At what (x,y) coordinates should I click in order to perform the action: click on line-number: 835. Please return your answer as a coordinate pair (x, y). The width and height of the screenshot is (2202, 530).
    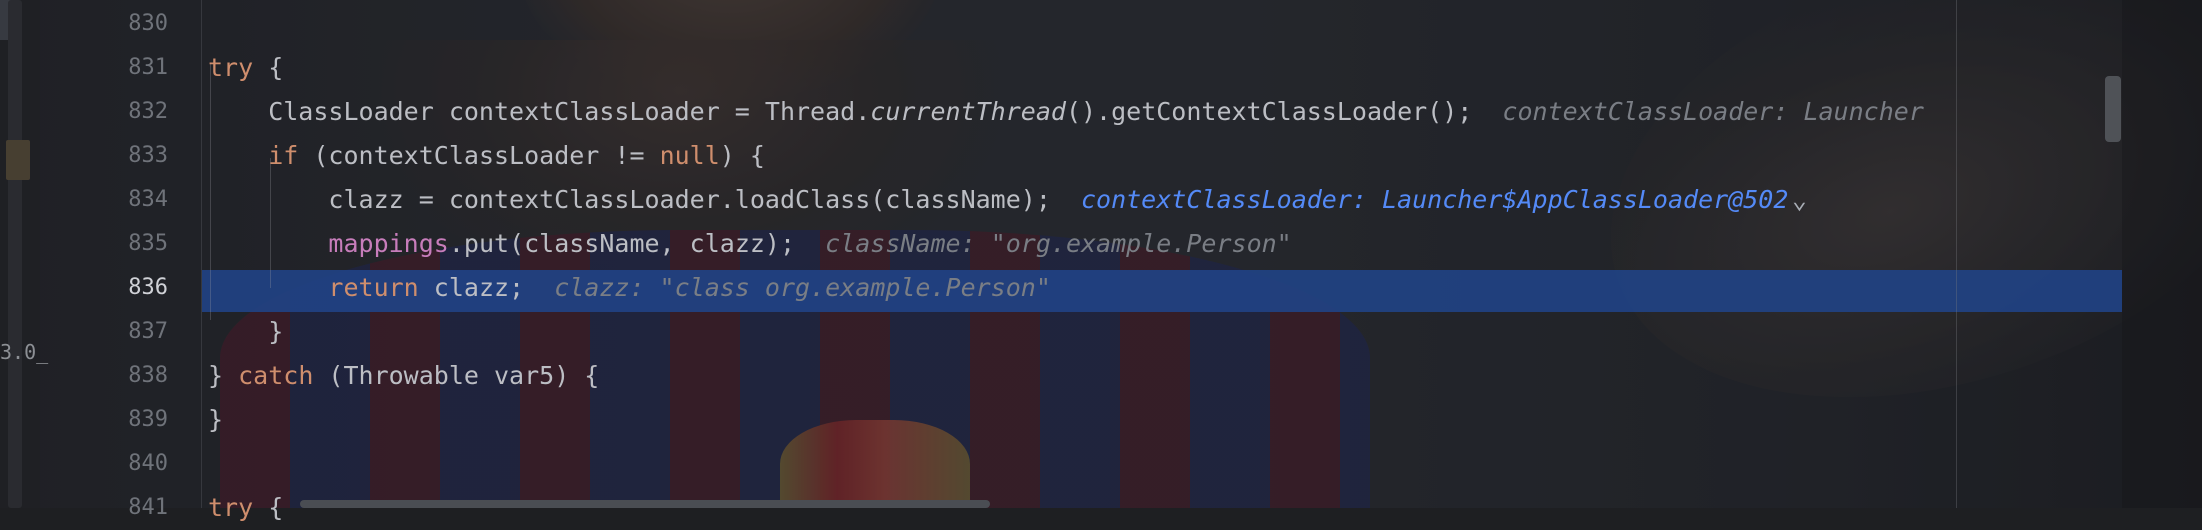
    Looking at the image, I should click on (148, 244).